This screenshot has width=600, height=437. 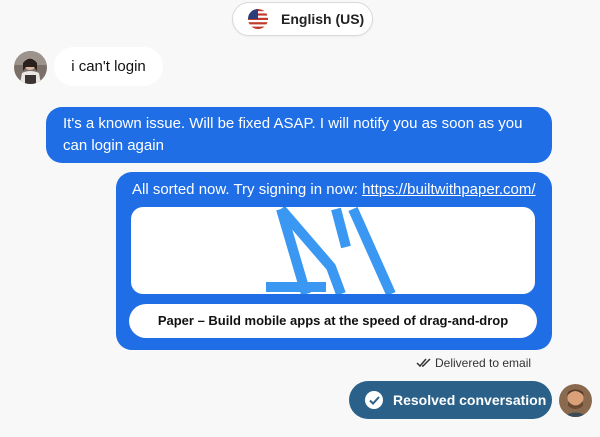 I want to click on paper-logo-icon, so click(x=331, y=250).